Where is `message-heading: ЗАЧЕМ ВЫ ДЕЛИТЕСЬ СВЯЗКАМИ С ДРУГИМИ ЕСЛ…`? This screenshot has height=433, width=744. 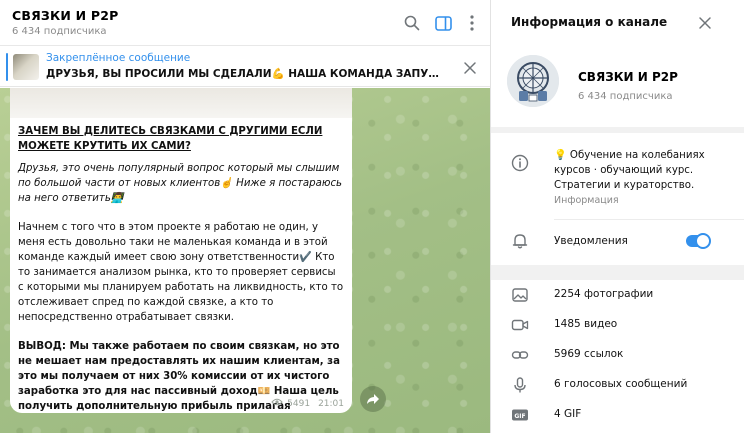
message-heading: ЗАЧЕМ ВЫ ДЕЛИТЕСЬ СВЯЗКАМИ С ДРУГИМИ ЕСЛ… is located at coordinates (170, 139).